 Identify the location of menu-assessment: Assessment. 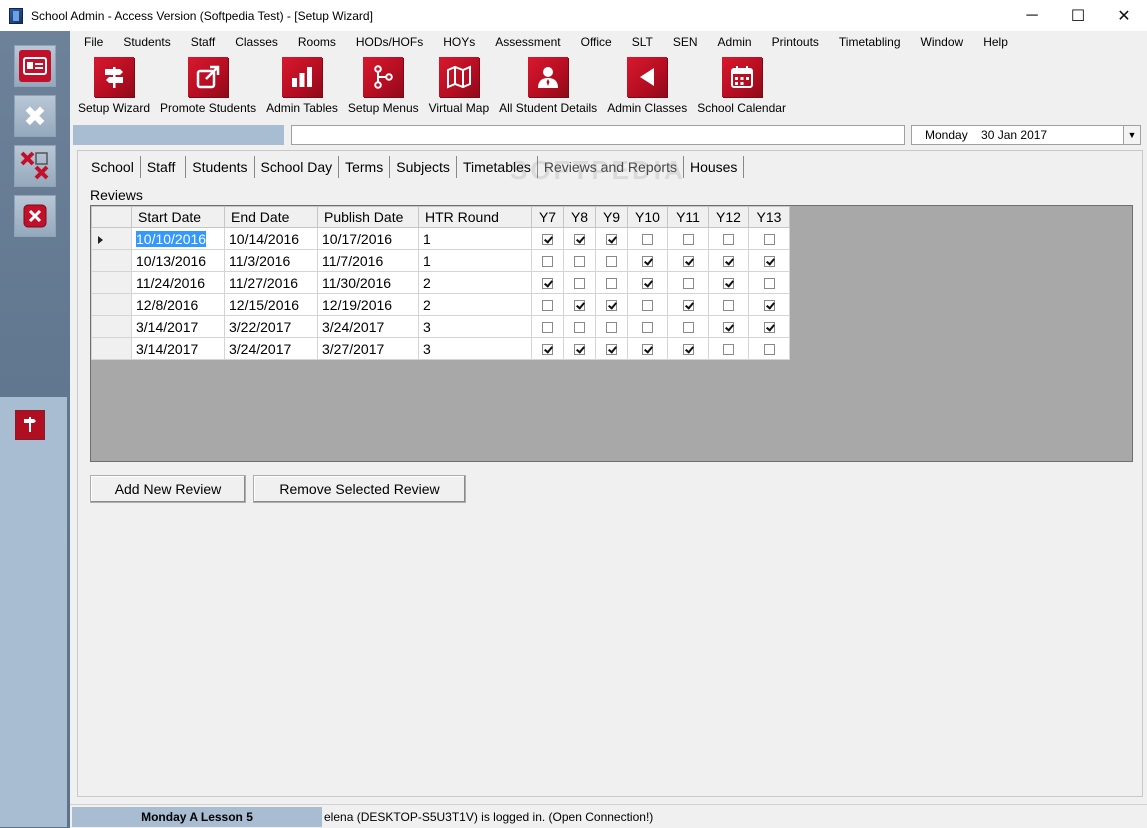
(527, 42).